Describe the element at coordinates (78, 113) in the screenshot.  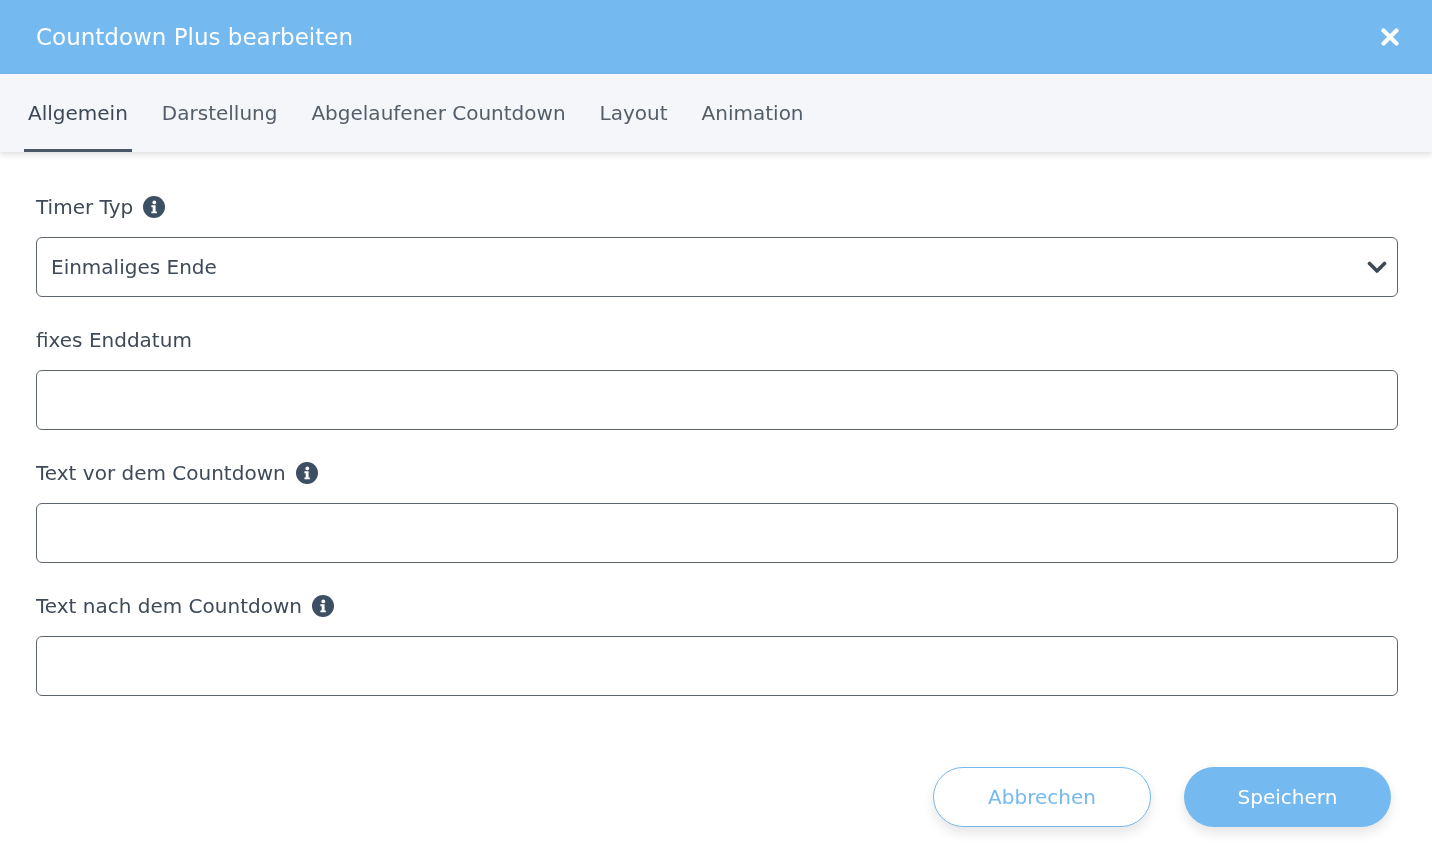
I see `tab: Allgemein` at that location.